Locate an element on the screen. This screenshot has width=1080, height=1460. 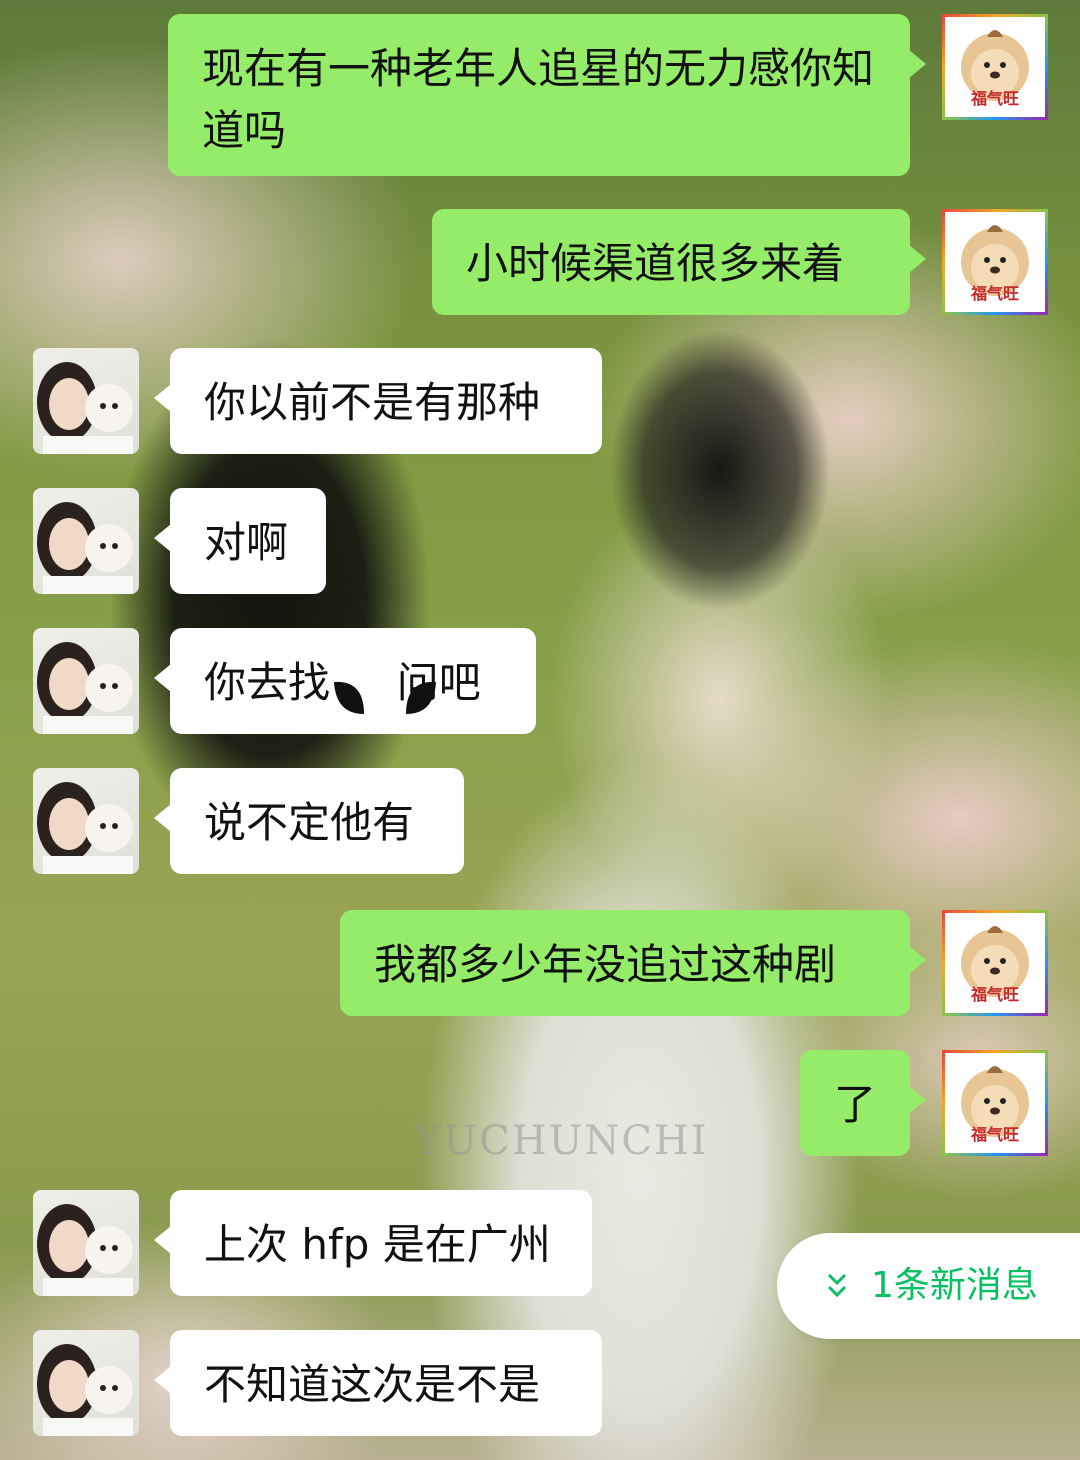
new-messages-button: 1条新消息 is located at coordinates (928, 1286).